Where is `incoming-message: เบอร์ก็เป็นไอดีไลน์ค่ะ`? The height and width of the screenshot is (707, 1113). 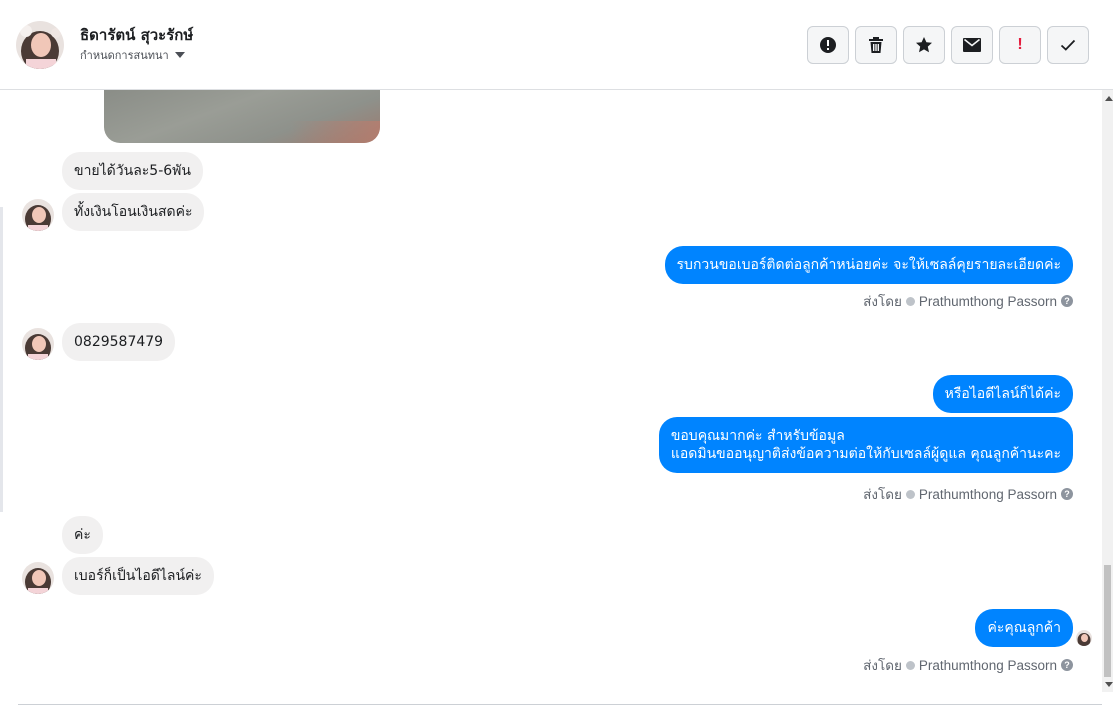
incoming-message: เบอร์ก็เป็นไอดีไลน์ค่ะ is located at coordinates (138, 576).